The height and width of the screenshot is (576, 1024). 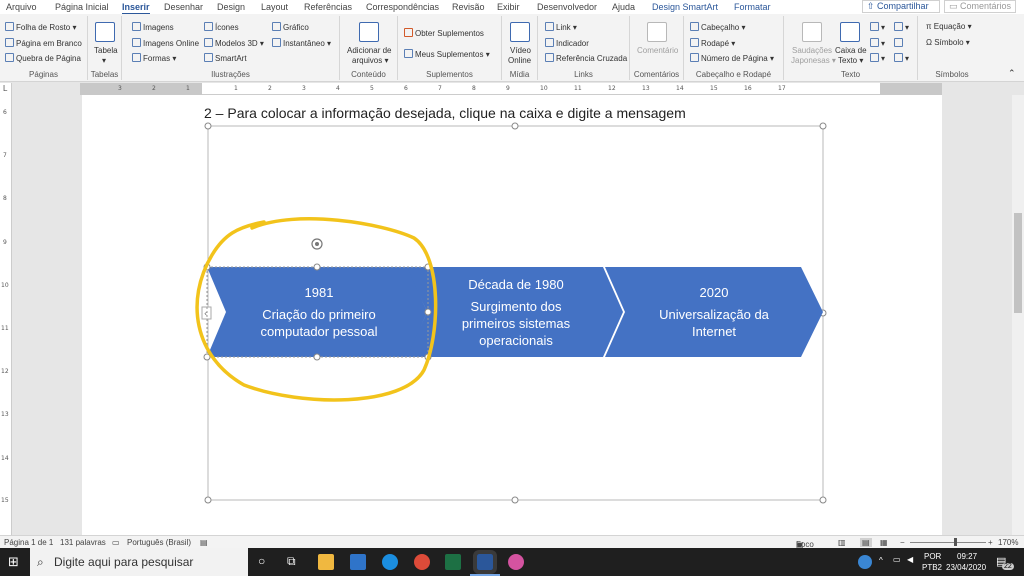 What do you see at coordinates (28, 542) in the screenshot?
I see `page-count: Página 1 de 1` at bounding box center [28, 542].